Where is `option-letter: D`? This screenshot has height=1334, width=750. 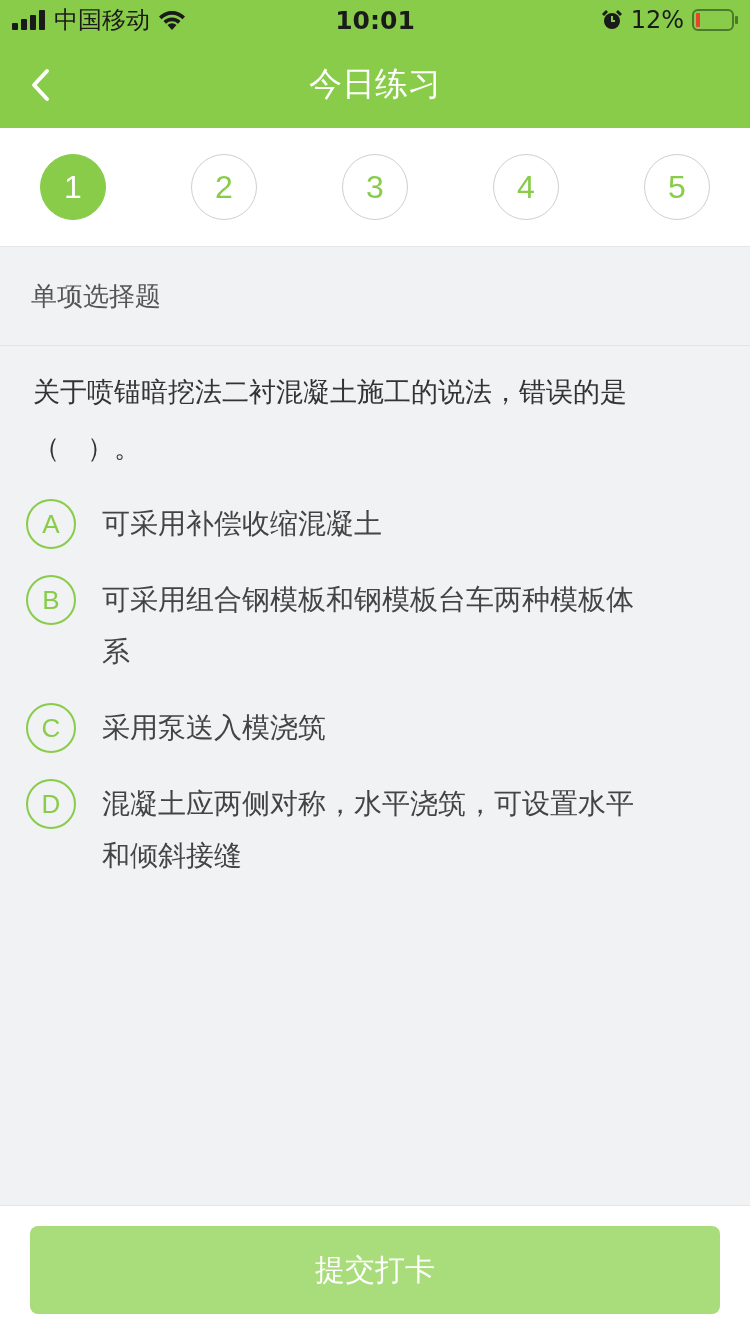 option-letter: D is located at coordinates (51, 804).